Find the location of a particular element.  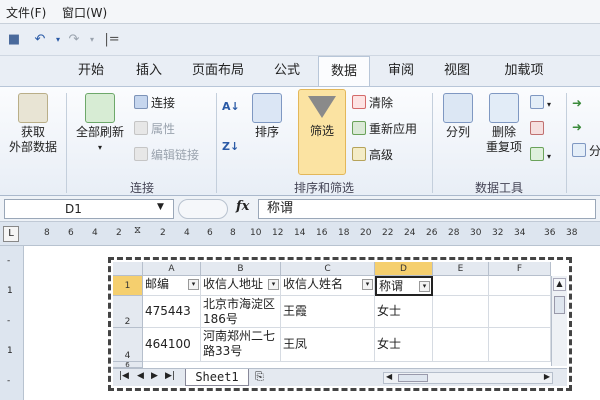

edit-links-button: 编辑链接 is located at coordinates (166, 155).